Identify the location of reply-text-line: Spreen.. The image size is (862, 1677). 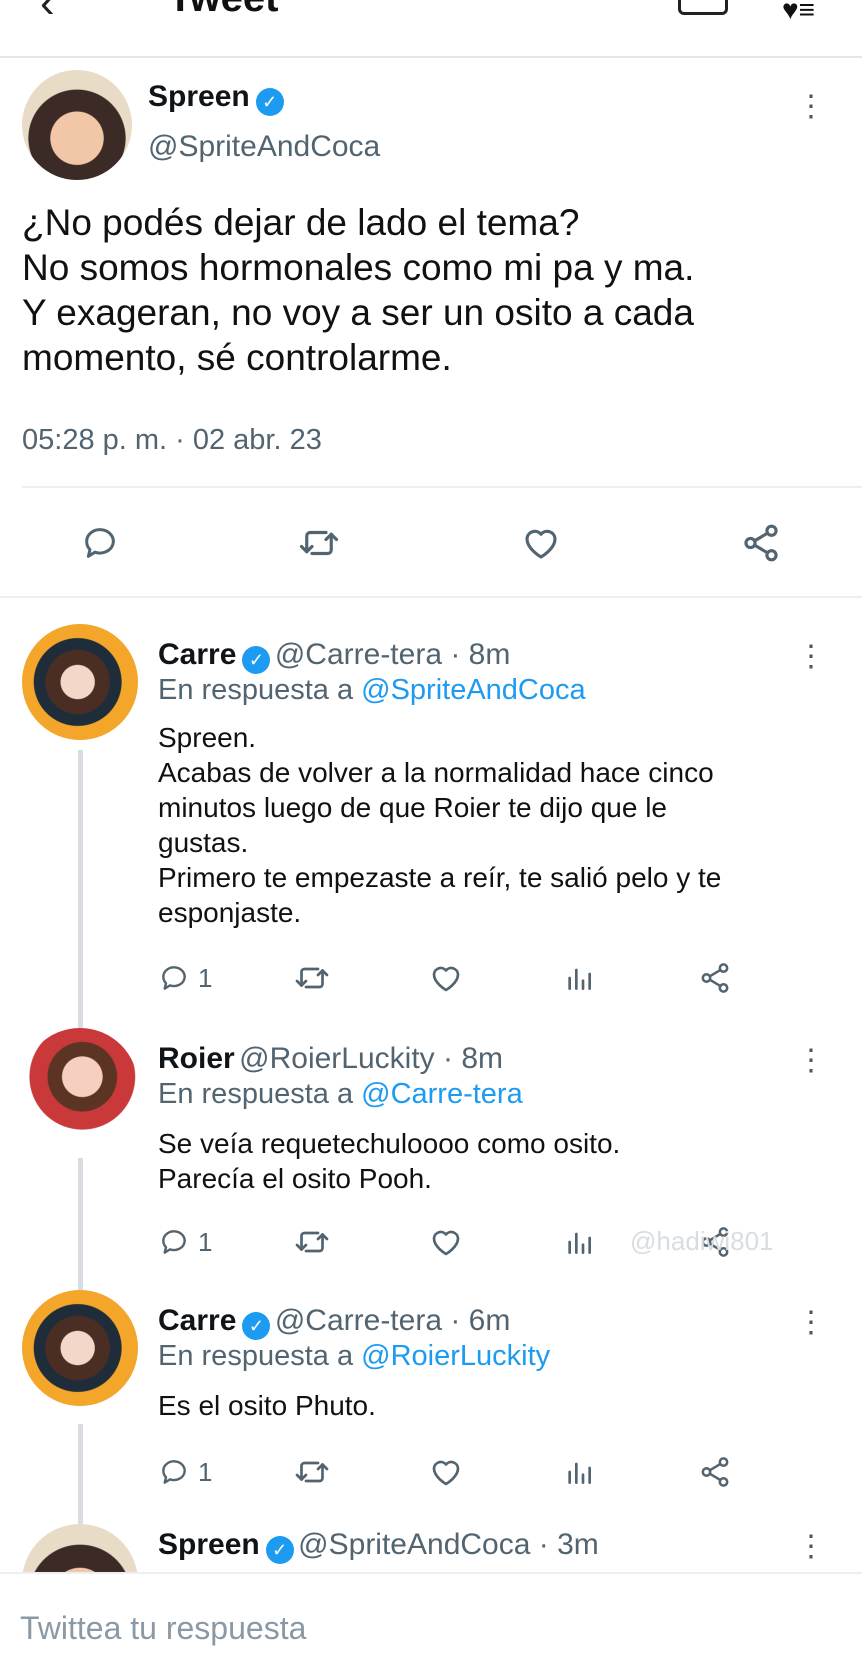
(207, 737).